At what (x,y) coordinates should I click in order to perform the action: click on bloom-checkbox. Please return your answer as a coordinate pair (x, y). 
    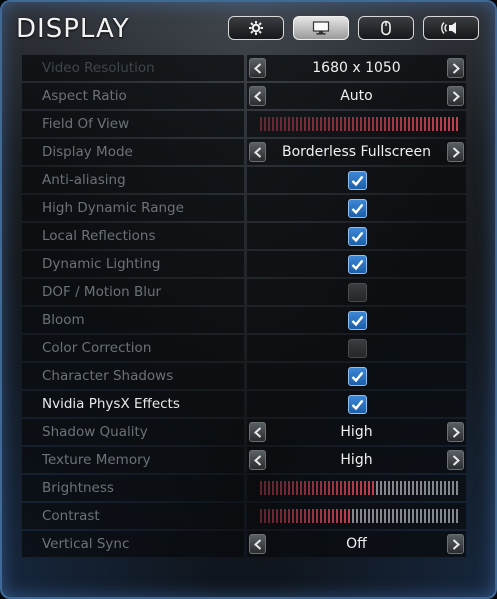
    Looking at the image, I should click on (357, 320).